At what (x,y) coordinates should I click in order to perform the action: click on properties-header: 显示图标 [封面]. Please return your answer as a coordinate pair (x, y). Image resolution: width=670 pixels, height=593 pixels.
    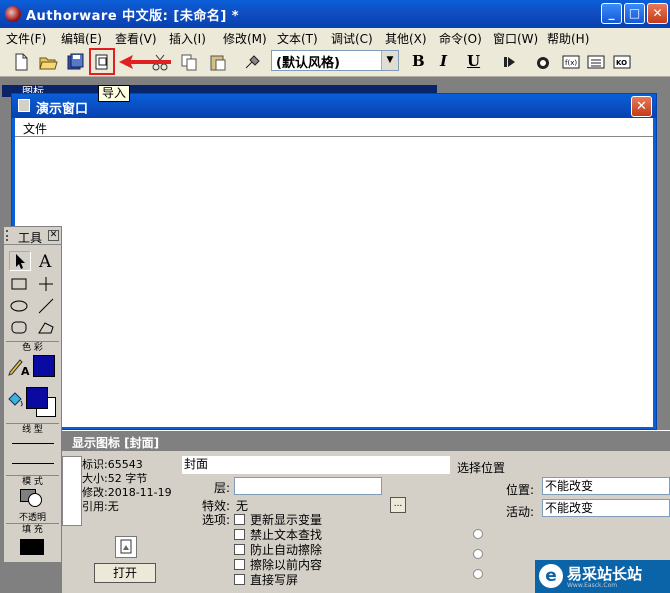
    Looking at the image, I should click on (366, 441).